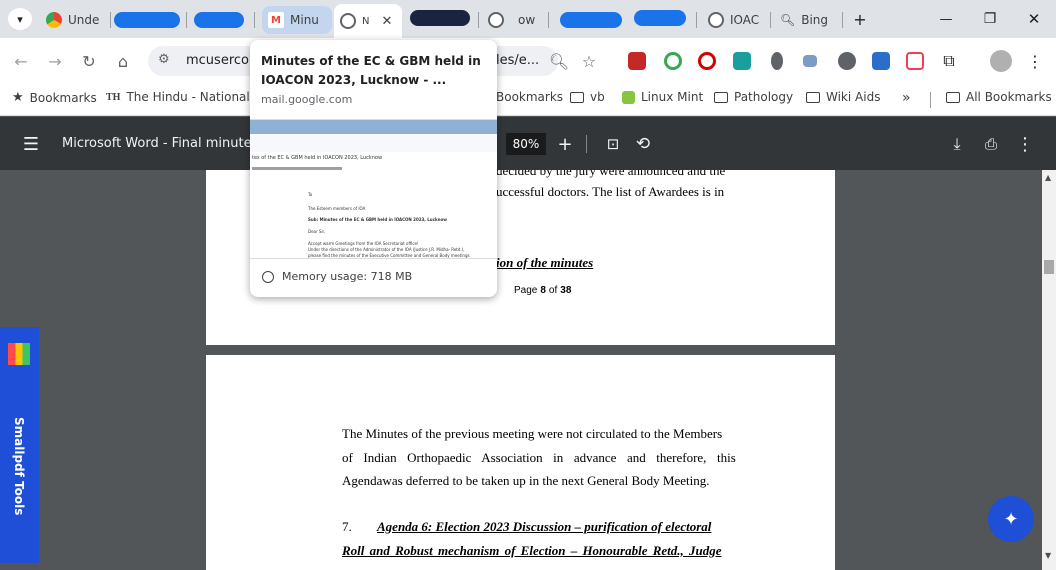  What do you see at coordinates (860, 19) in the screenshot?
I see `new-tab-button: +` at bounding box center [860, 19].